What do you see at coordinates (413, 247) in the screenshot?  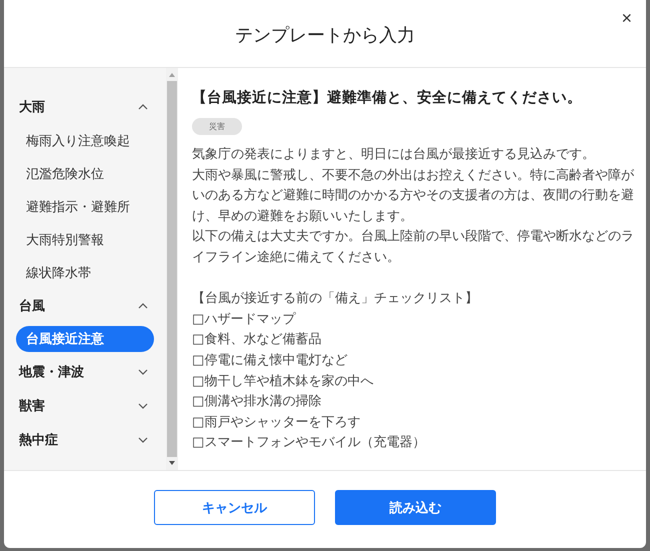 I see `body-paragraph: 以下の備えは大丈夫ですか。台風上陸前の早い段階で、停電や断水などのライフライン途絶に備えてください。` at bounding box center [413, 247].